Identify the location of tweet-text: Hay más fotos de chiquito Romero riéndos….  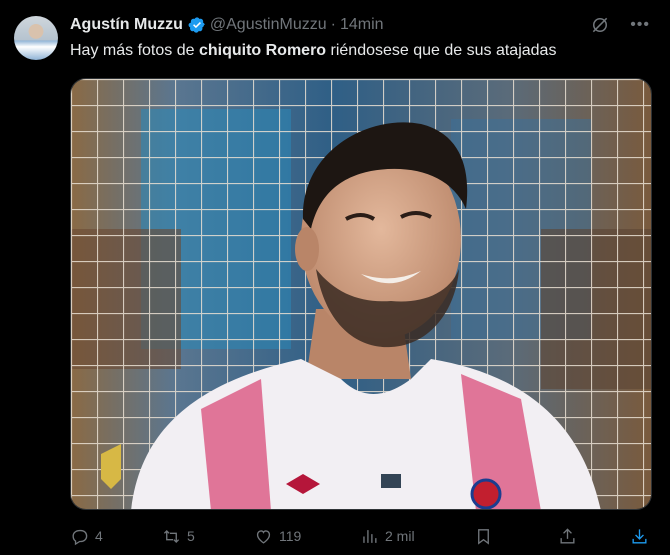
(313, 51).